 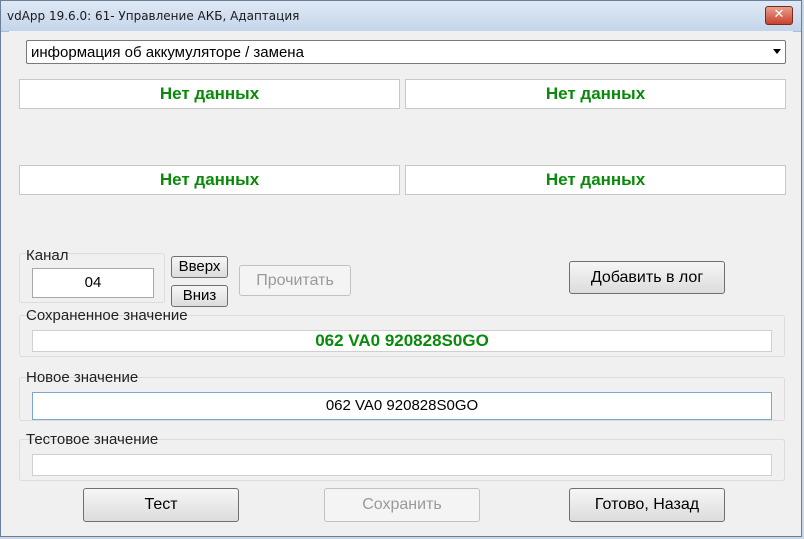 I want to click on test-button: Тест, so click(x=161, y=505).